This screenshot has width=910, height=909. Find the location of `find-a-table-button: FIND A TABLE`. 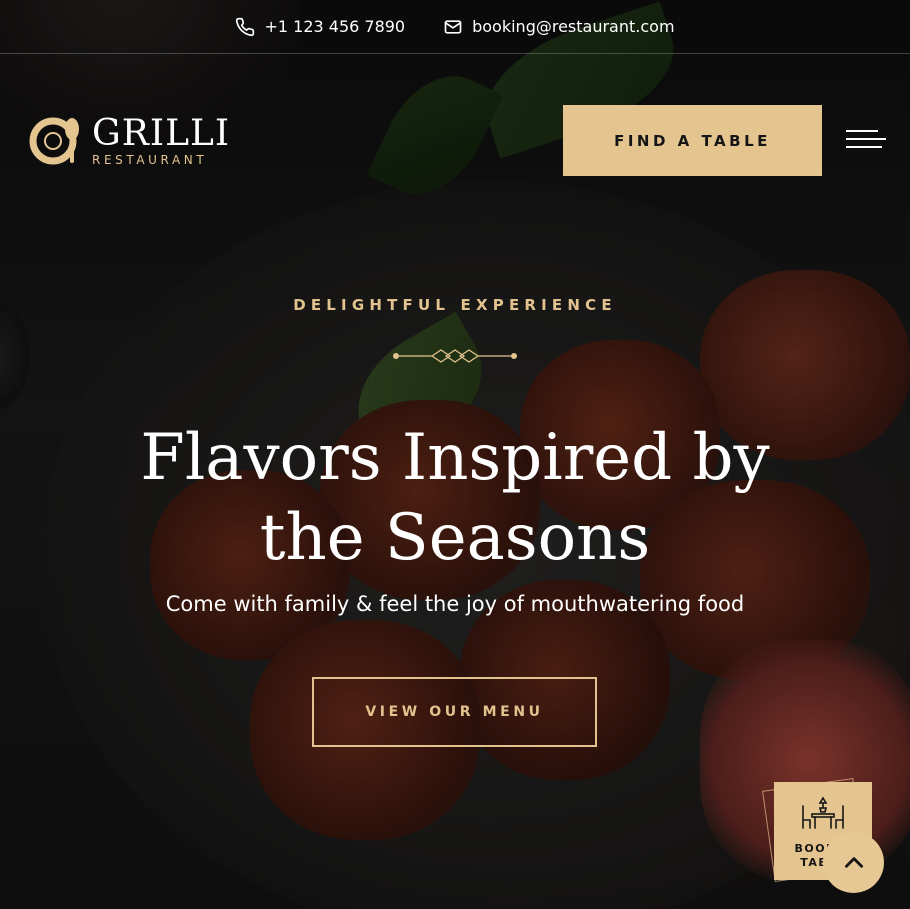

find-a-table-button: FIND A TABLE is located at coordinates (692, 140).